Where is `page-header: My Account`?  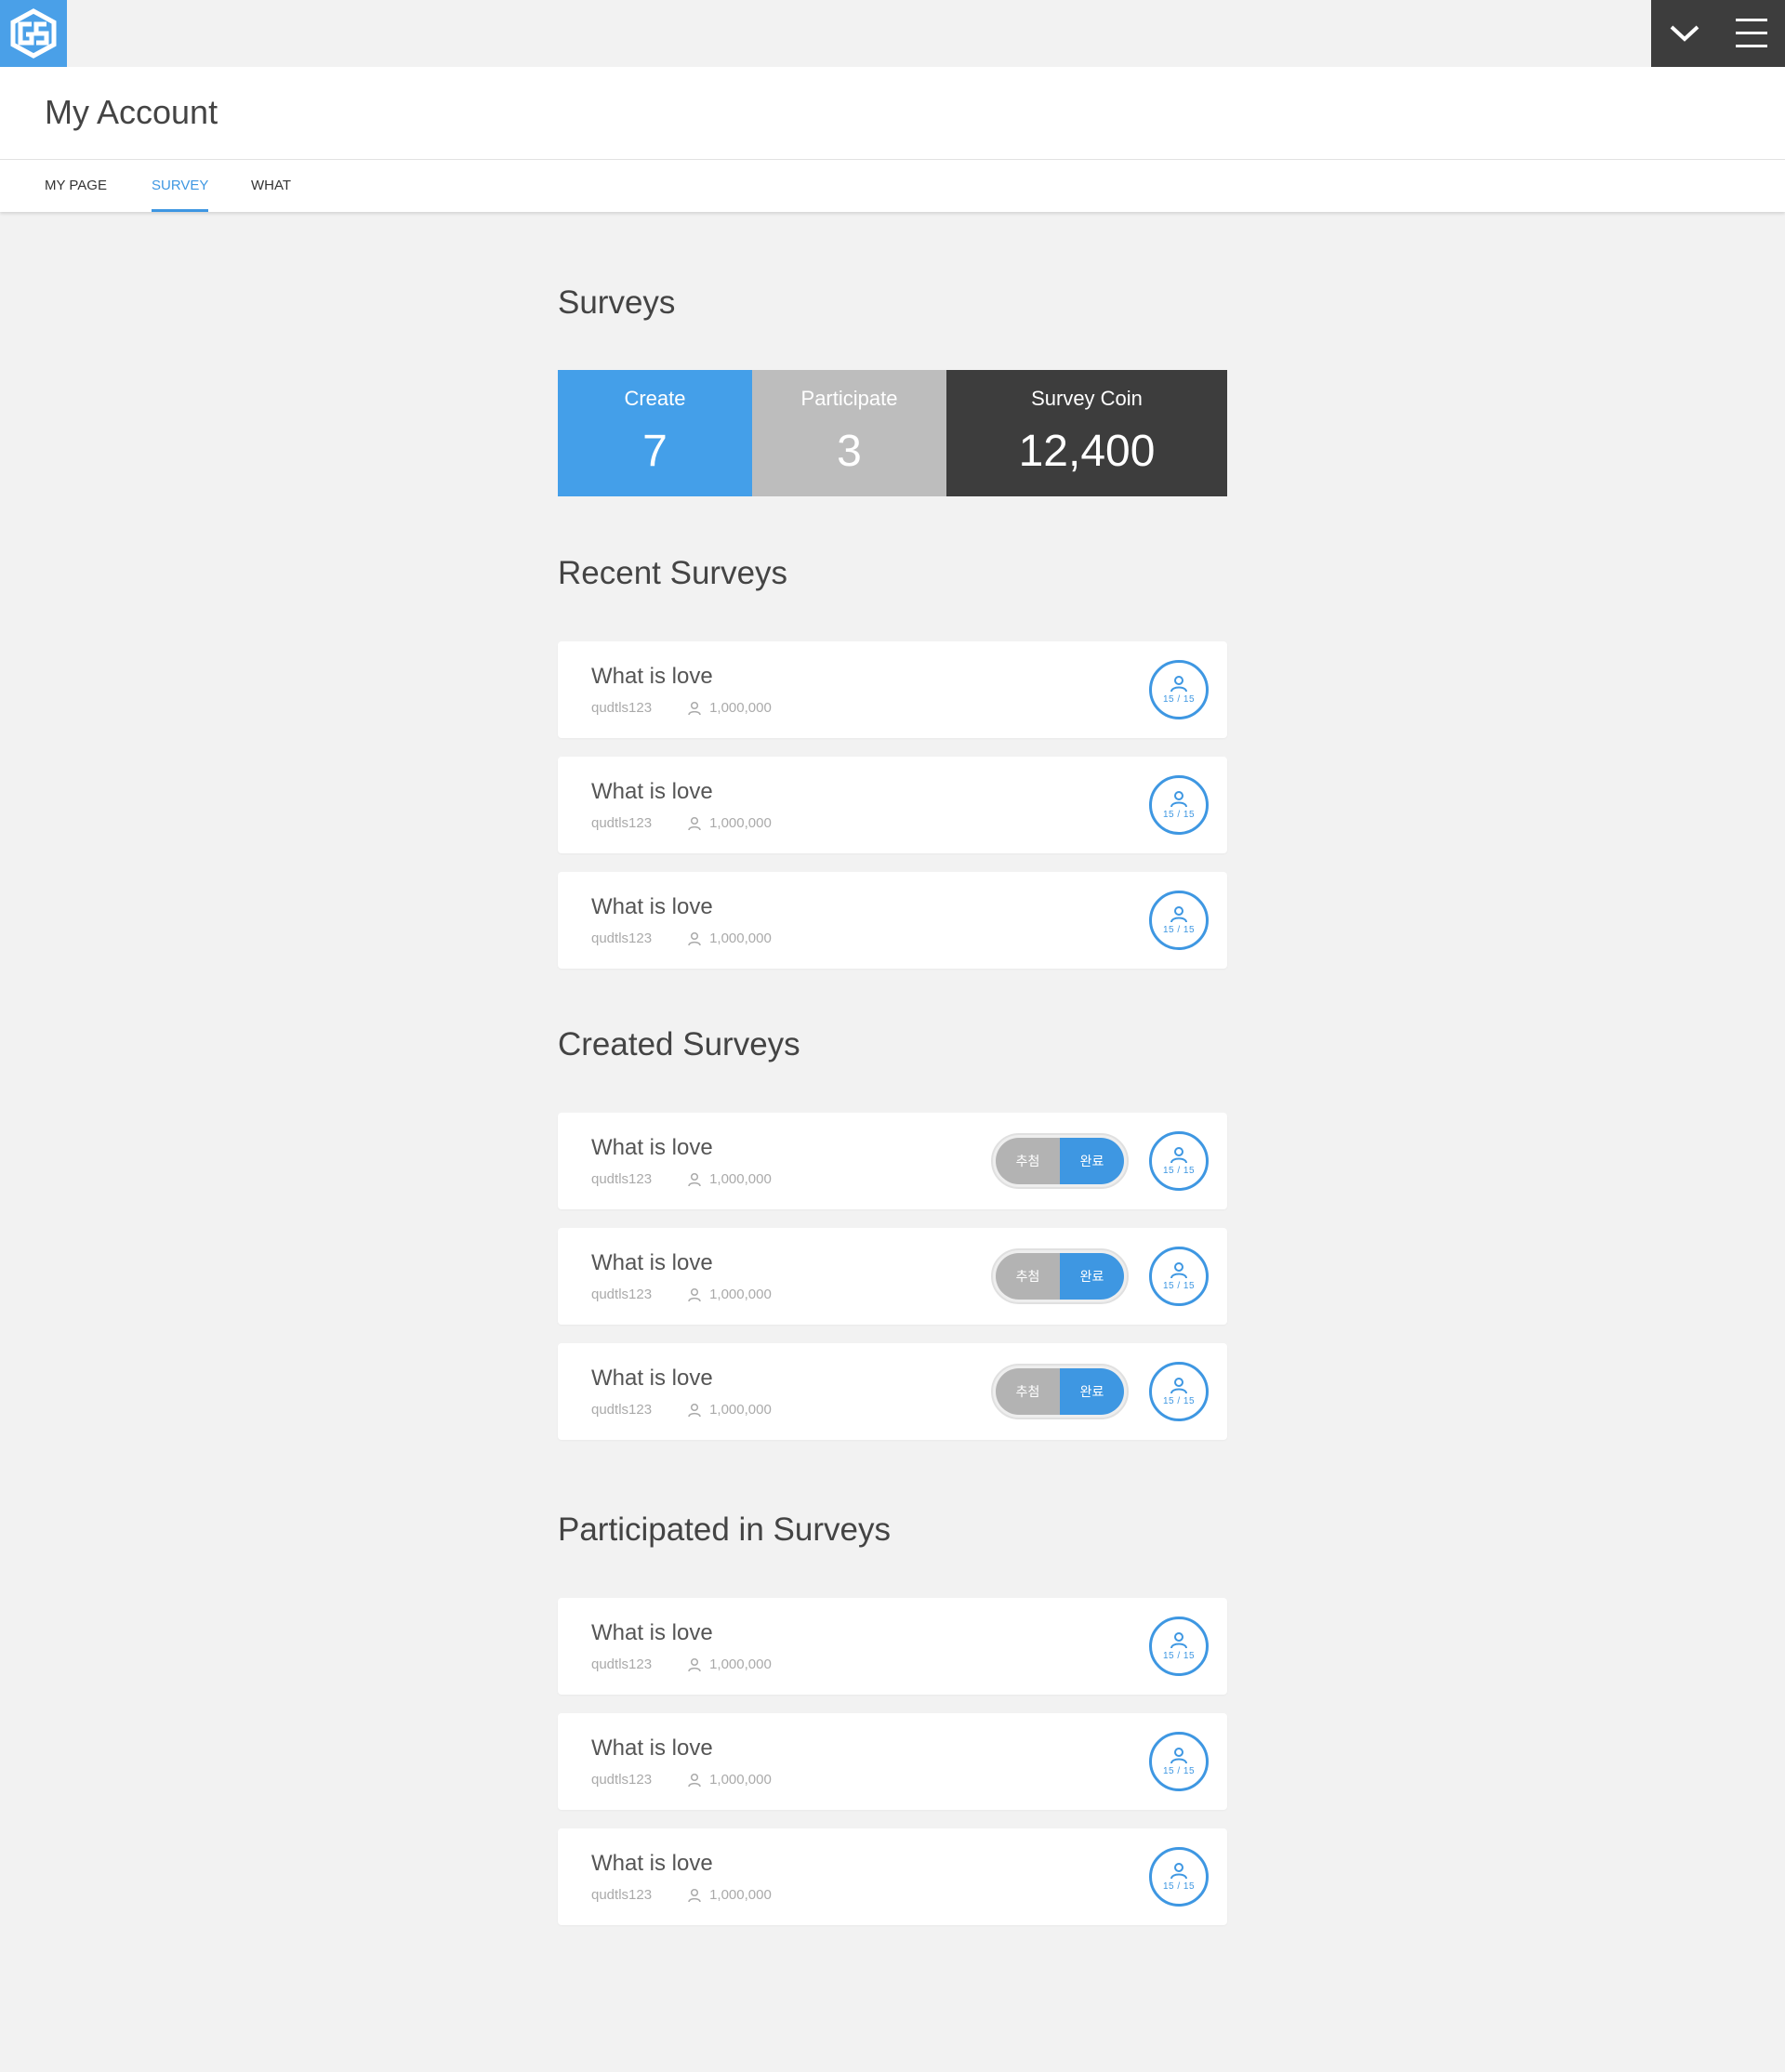
page-header: My Account is located at coordinates (892, 114).